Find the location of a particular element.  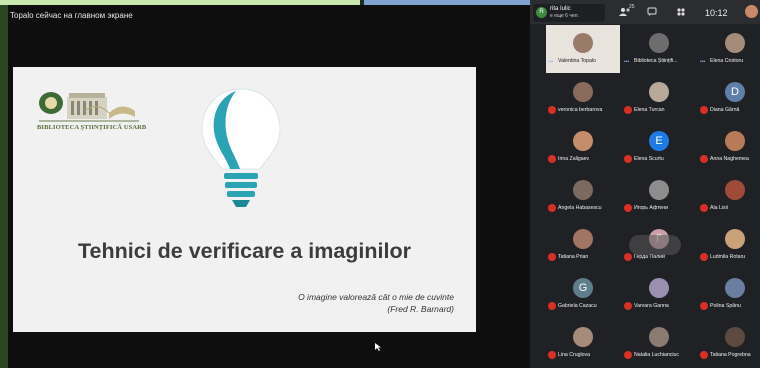

participant-name: Anna Naghemea is located at coordinates (729, 159).